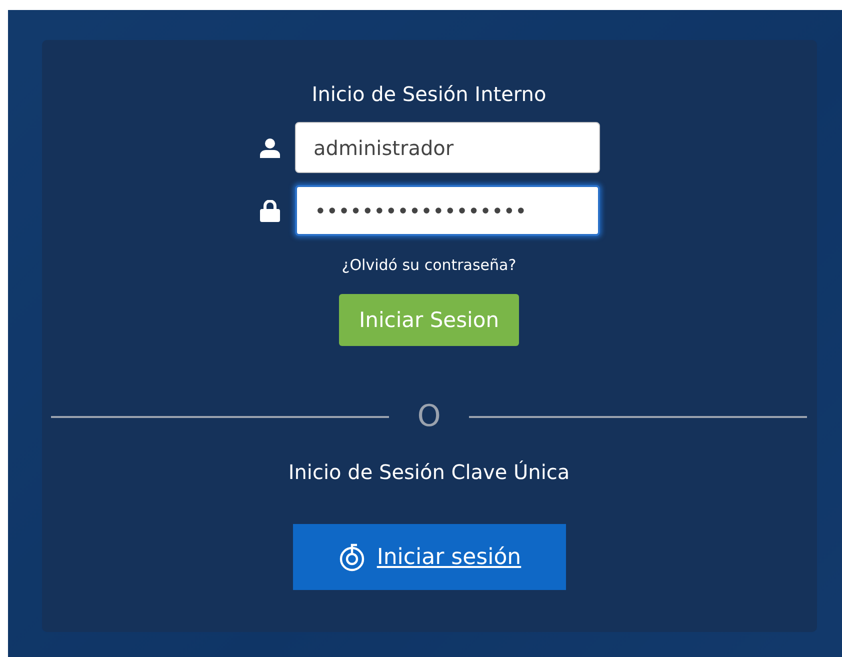 This screenshot has width=842, height=657. Describe the element at coordinates (447, 210) in the screenshot. I see `password-field: ••••••••••••••••••` at that location.